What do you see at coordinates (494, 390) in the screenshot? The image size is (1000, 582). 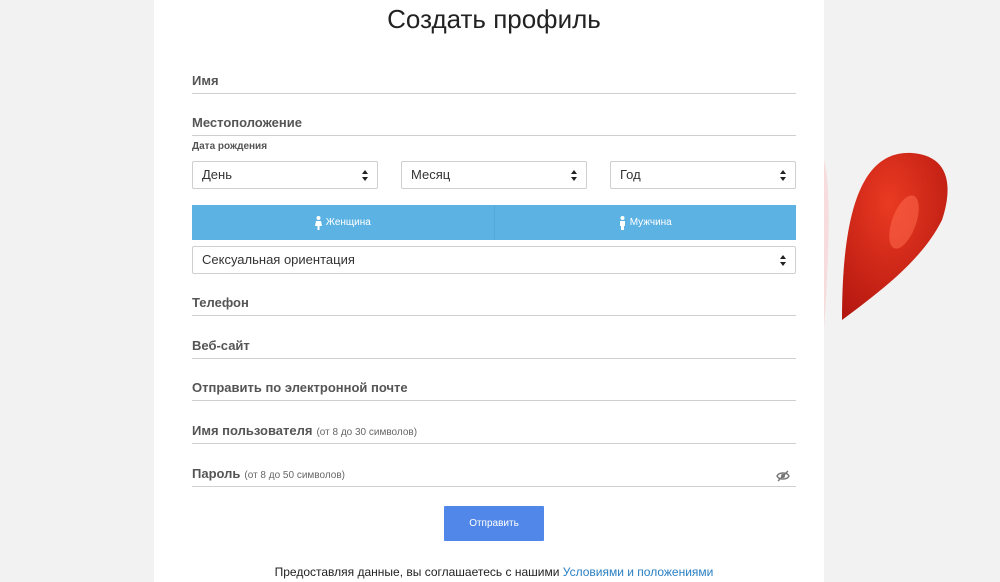 I see `email-field: Отправить по электронной почте` at bounding box center [494, 390].